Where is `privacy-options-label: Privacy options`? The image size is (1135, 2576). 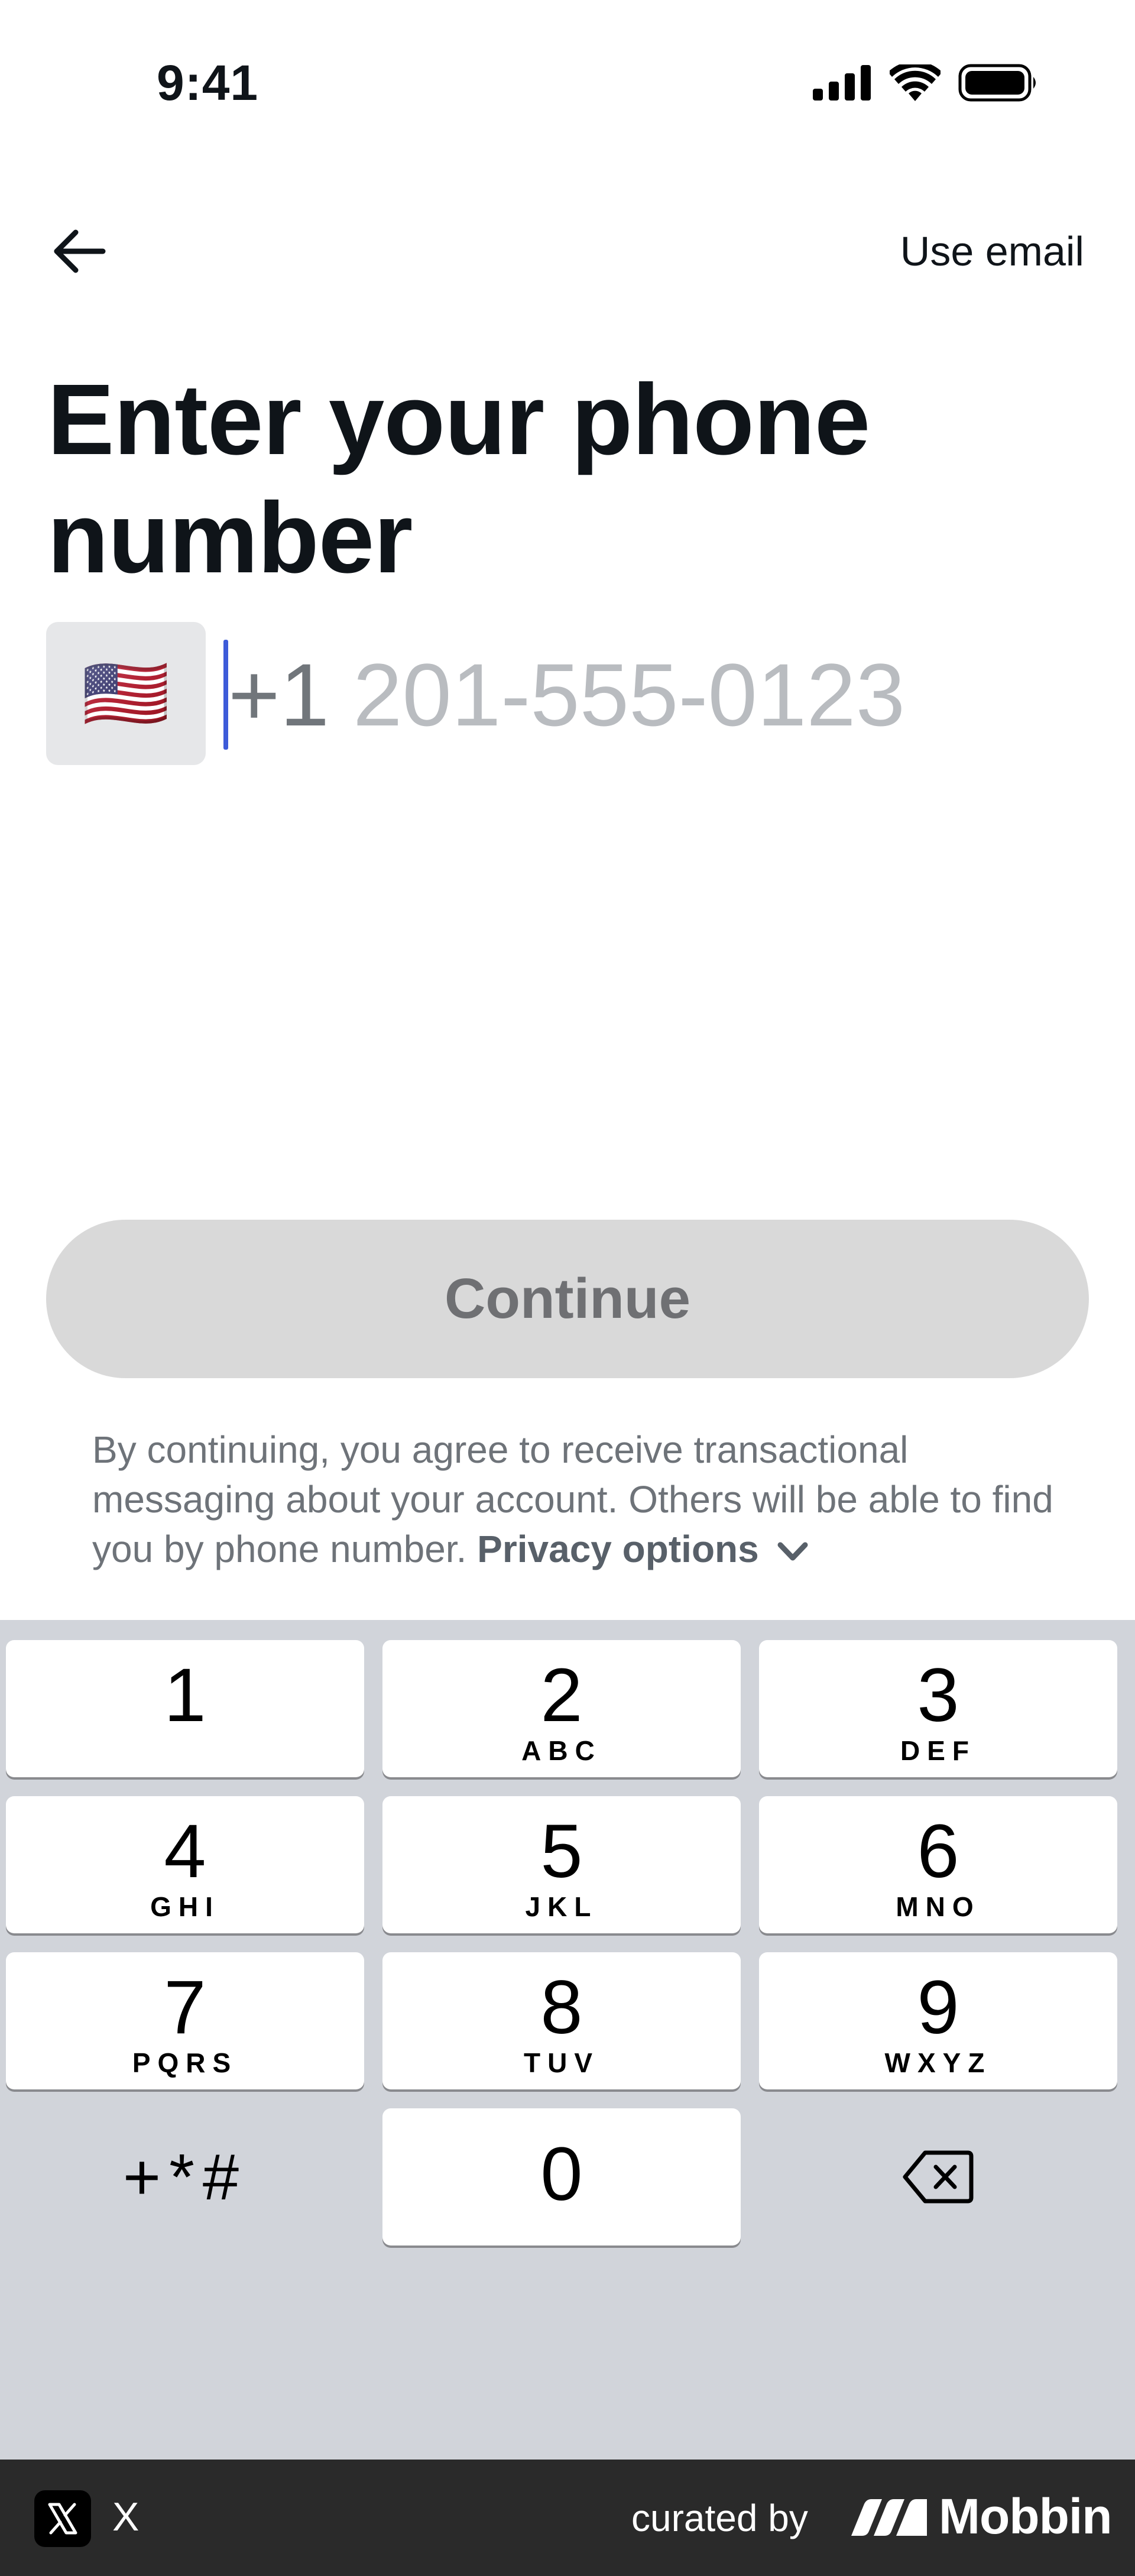 privacy-options-label: Privacy options is located at coordinates (618, 1549).